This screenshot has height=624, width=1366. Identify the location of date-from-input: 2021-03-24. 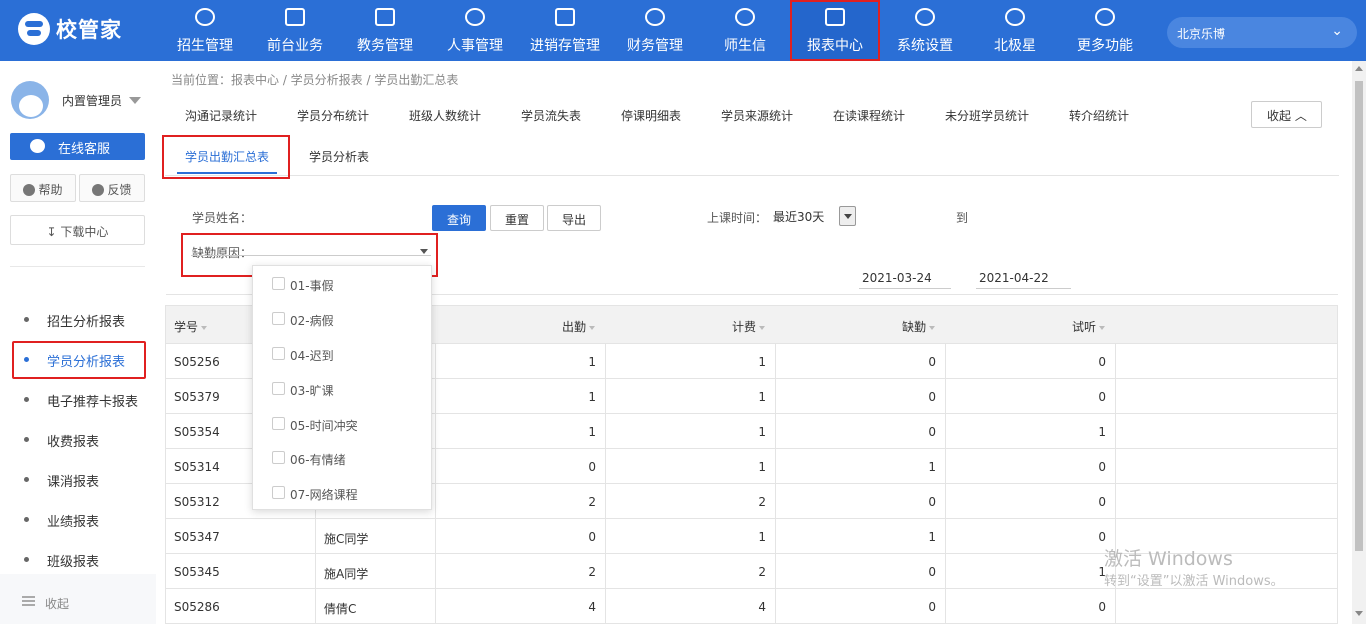
(905, 278).